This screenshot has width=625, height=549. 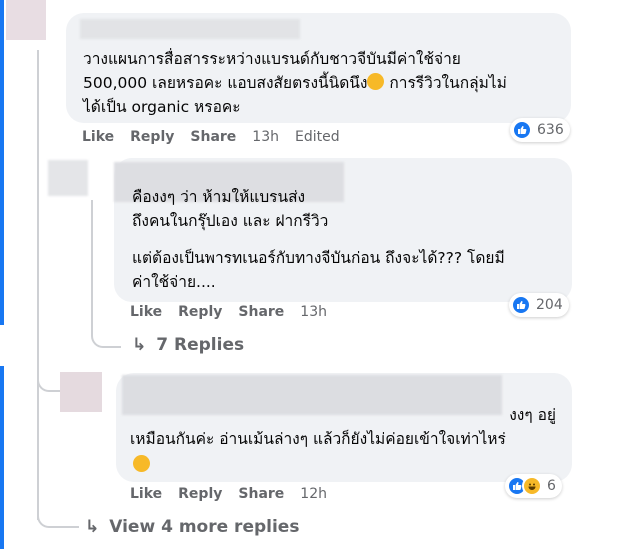 I want to click on reaction-count-text: 204, so click(x=549, y=305).